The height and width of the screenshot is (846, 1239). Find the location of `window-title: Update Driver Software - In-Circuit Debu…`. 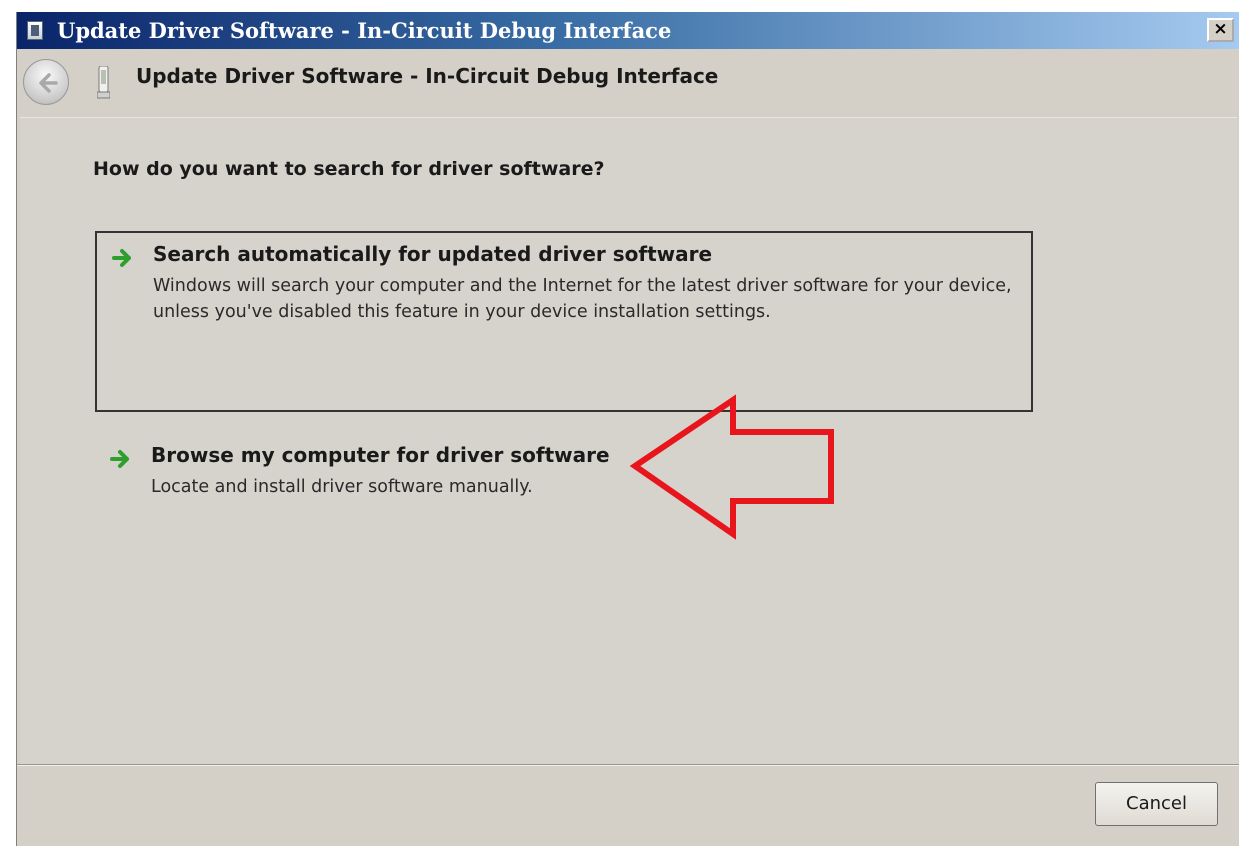

window-title: Update Driver Software - In-Circuit Debu… is located at coordinates (364, 30).